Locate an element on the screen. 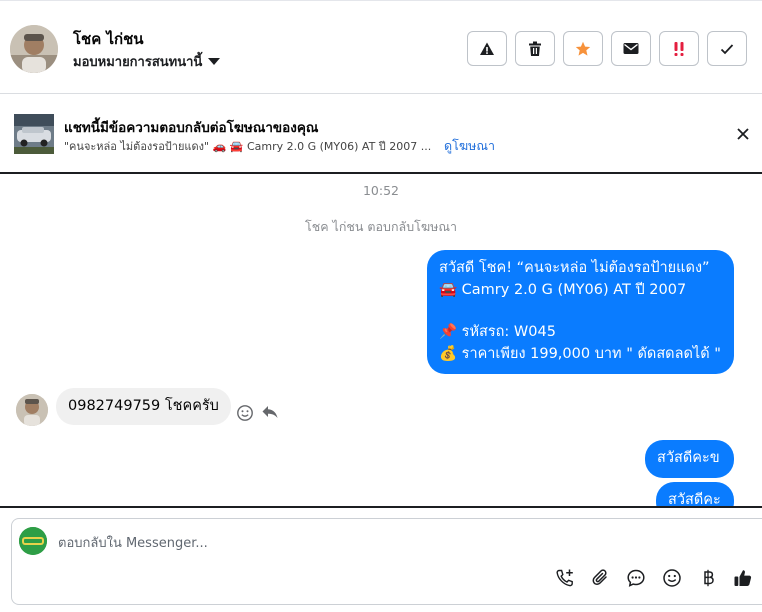 This screenshot has width=762, height=612. sender-avatar is located at coordinates (32, 410).